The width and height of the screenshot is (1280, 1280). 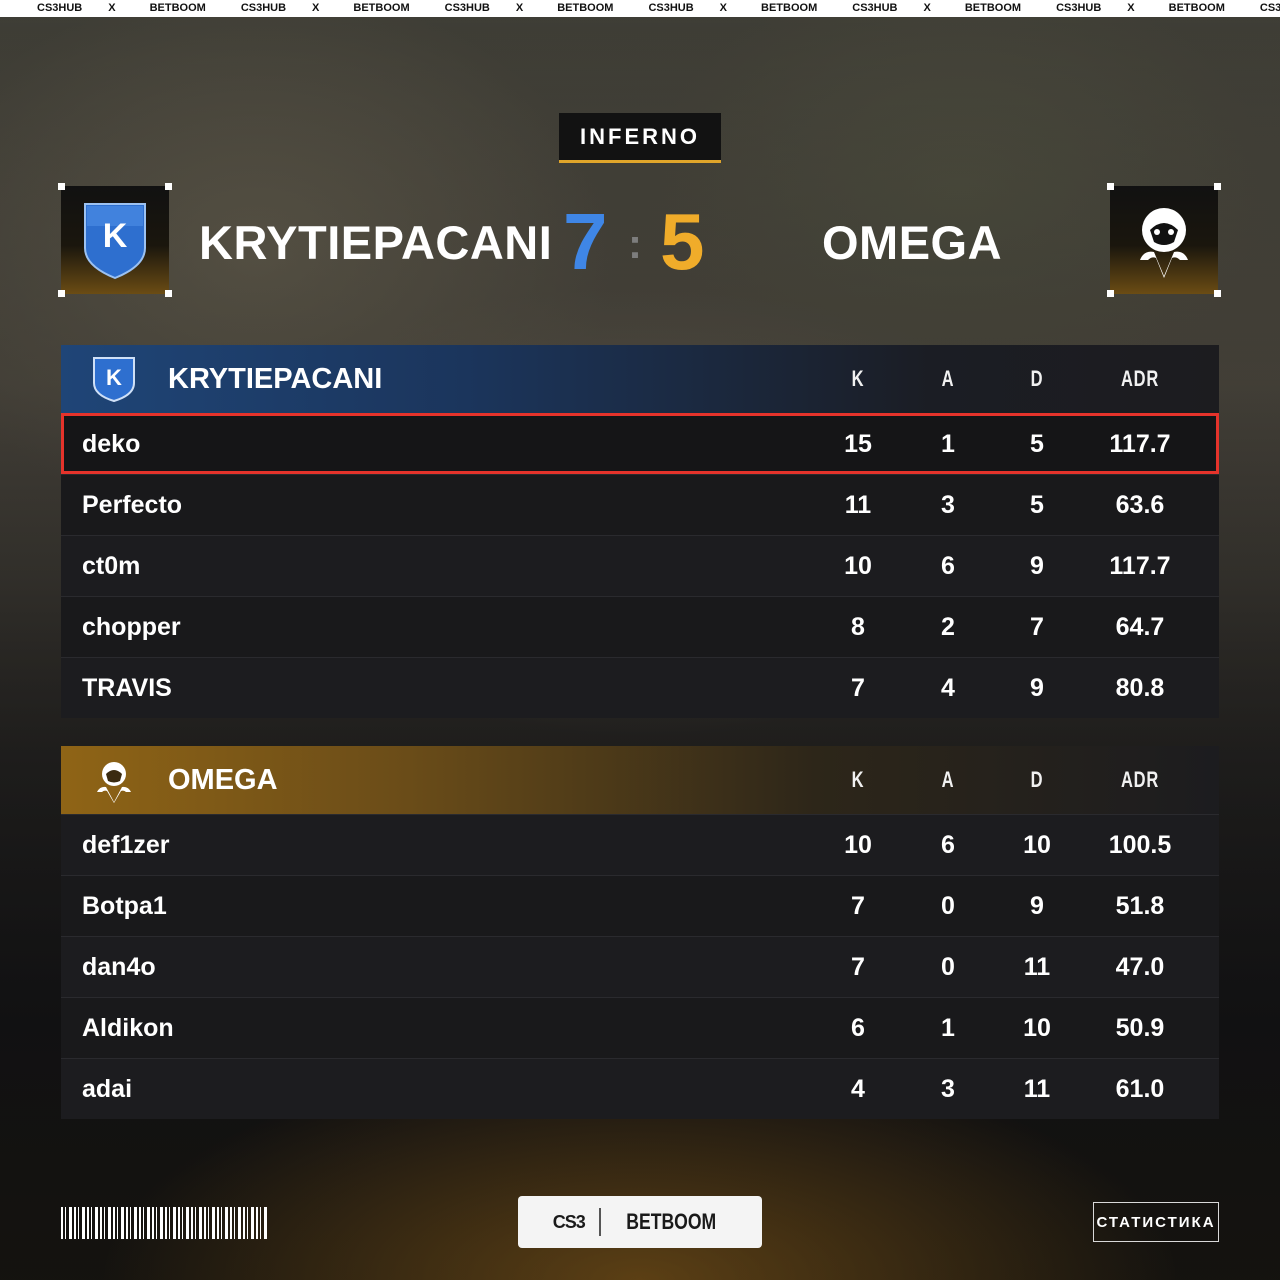 What do you see at coordinates (682, 241) in the screenshot?
I see `team2-score: 5` at bounding box center [682, 241].